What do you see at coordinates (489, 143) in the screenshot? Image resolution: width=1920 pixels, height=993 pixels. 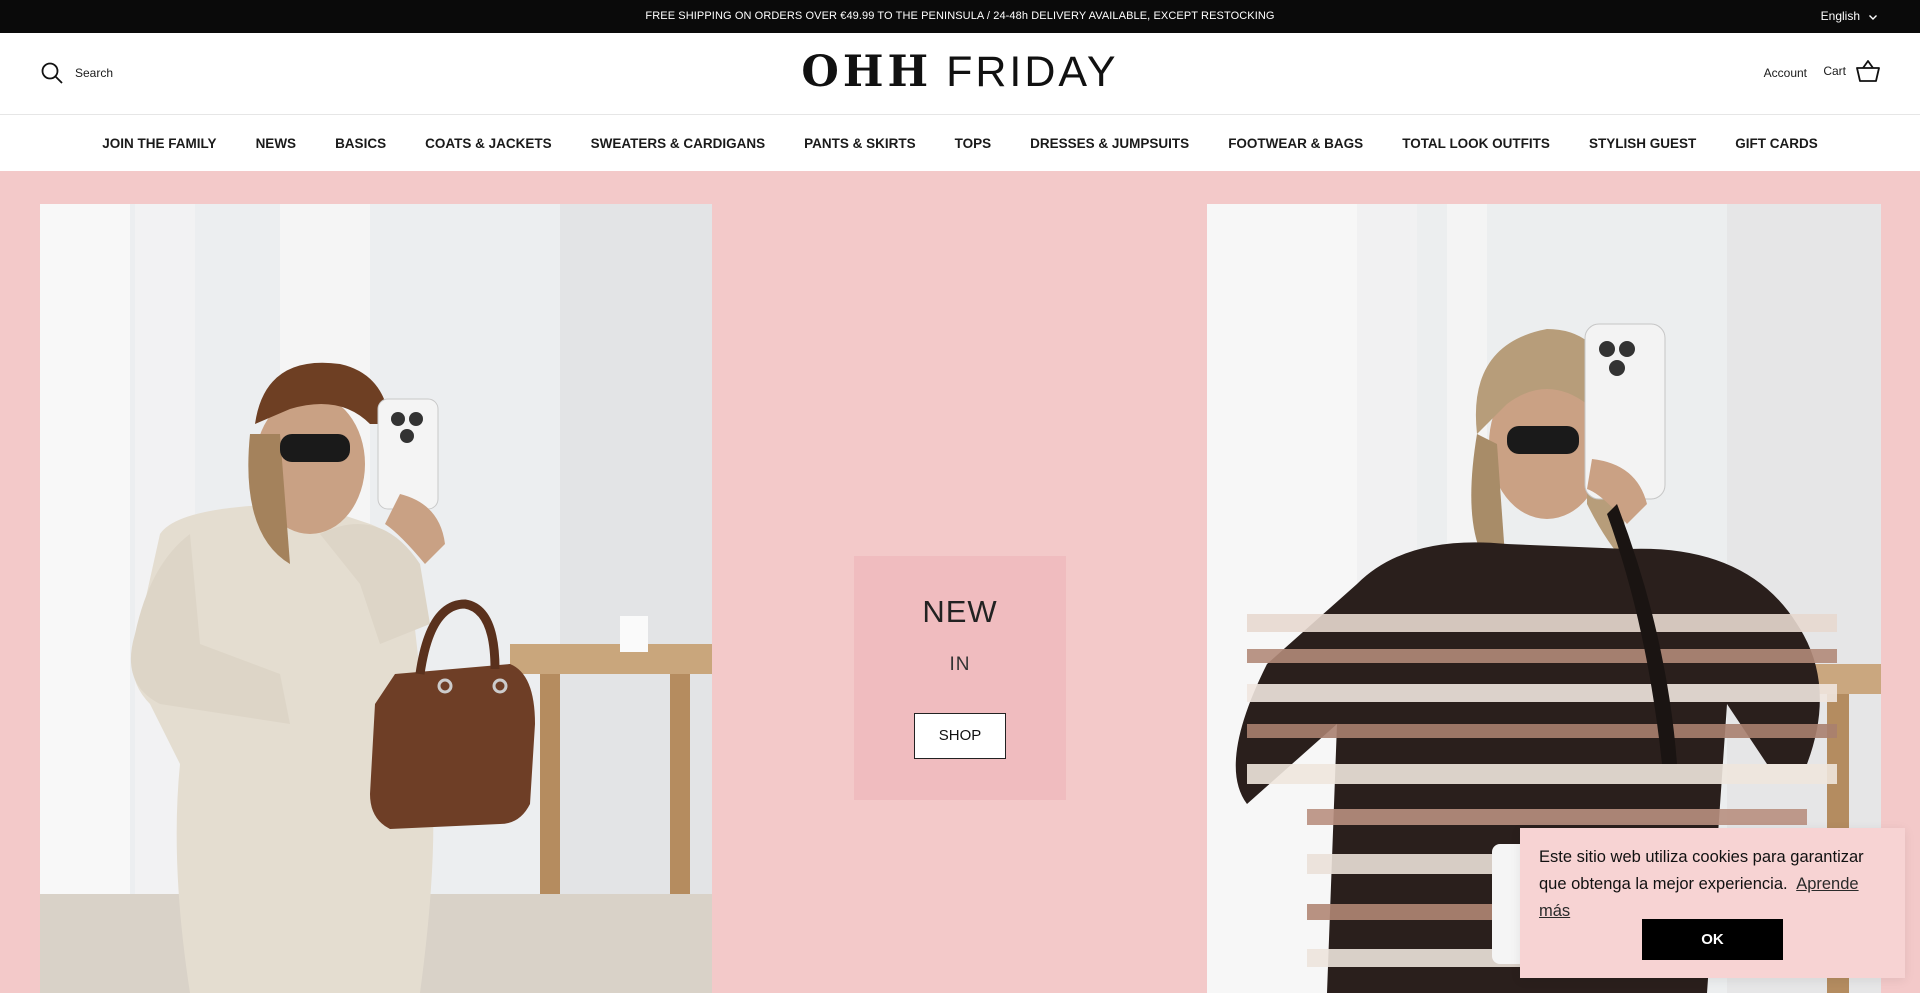 I see `nav-item-coats-jackets: COATS & JACKETS` at bounding box center [489, 143].